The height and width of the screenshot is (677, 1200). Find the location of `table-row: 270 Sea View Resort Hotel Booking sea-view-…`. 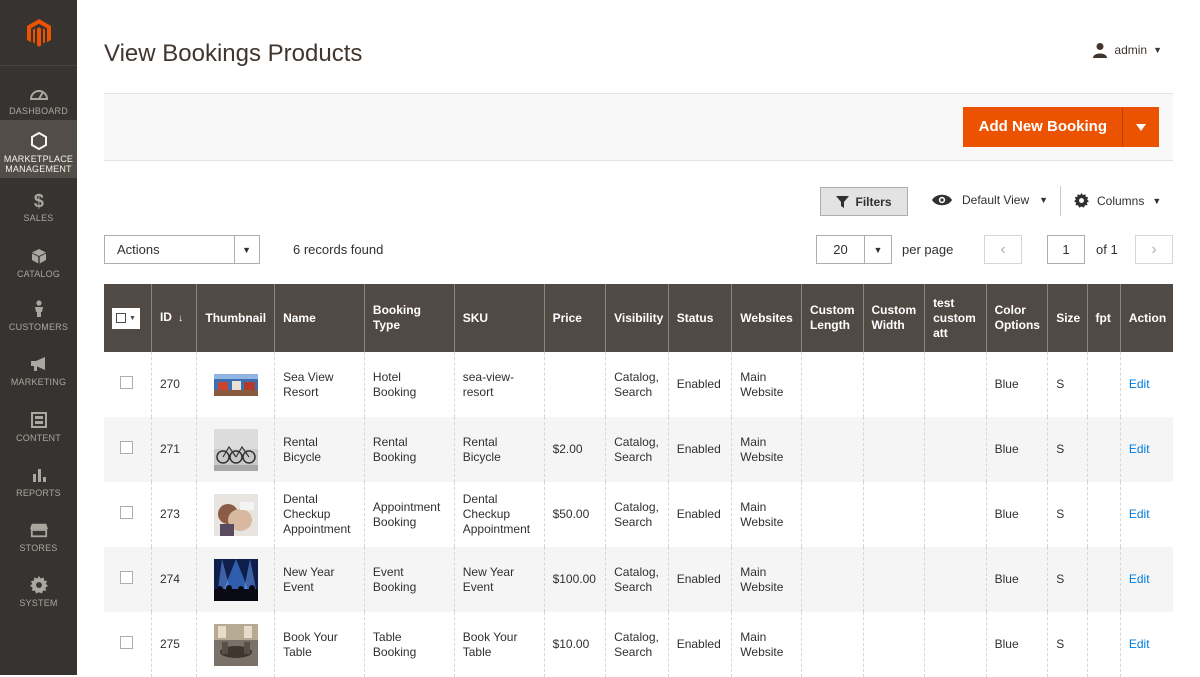

table-row: 270 Sea View Resort Hotel Booking sea-view-… is located at coordinates (638, 384).